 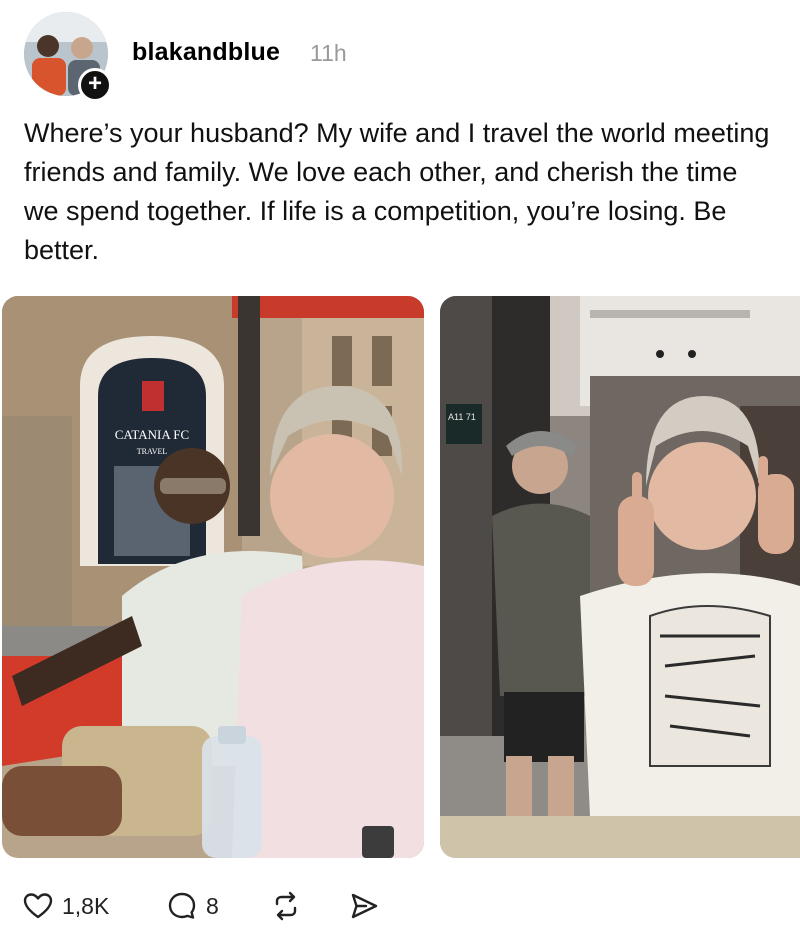 I want to click on repost-button, so click(x=286, y=906).